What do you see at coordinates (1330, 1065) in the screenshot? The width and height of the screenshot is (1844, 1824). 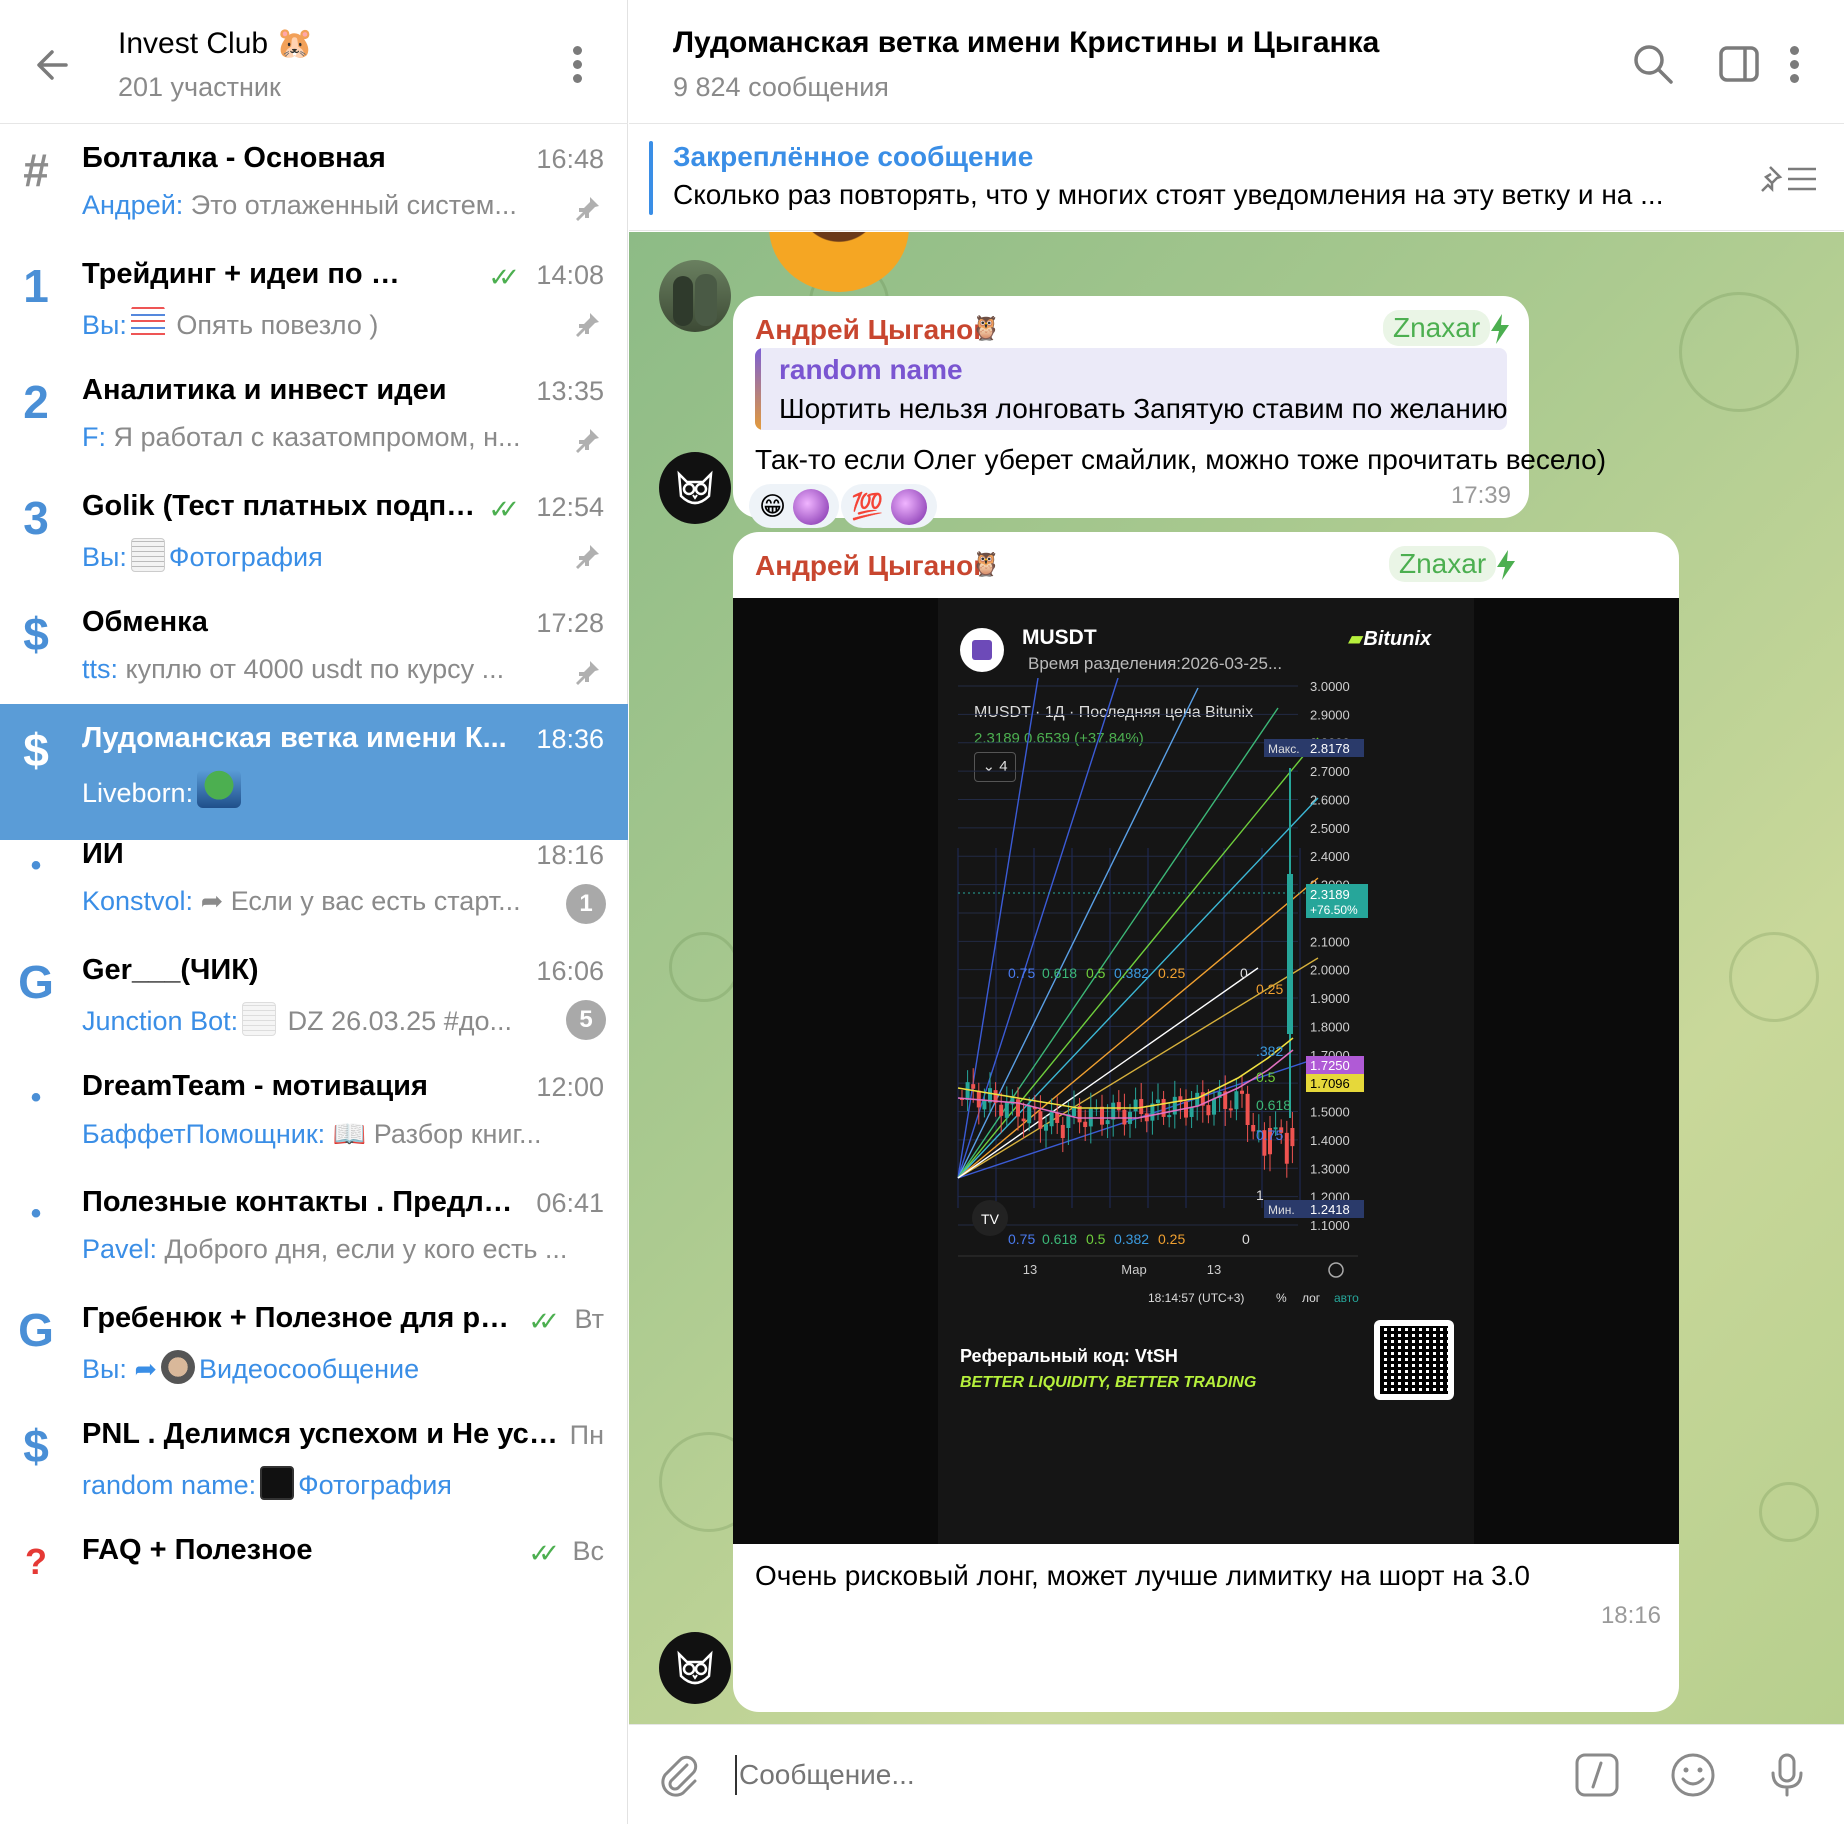 I see `price-tag-purple: 1.7250` at bounding box center [1330, 1065].